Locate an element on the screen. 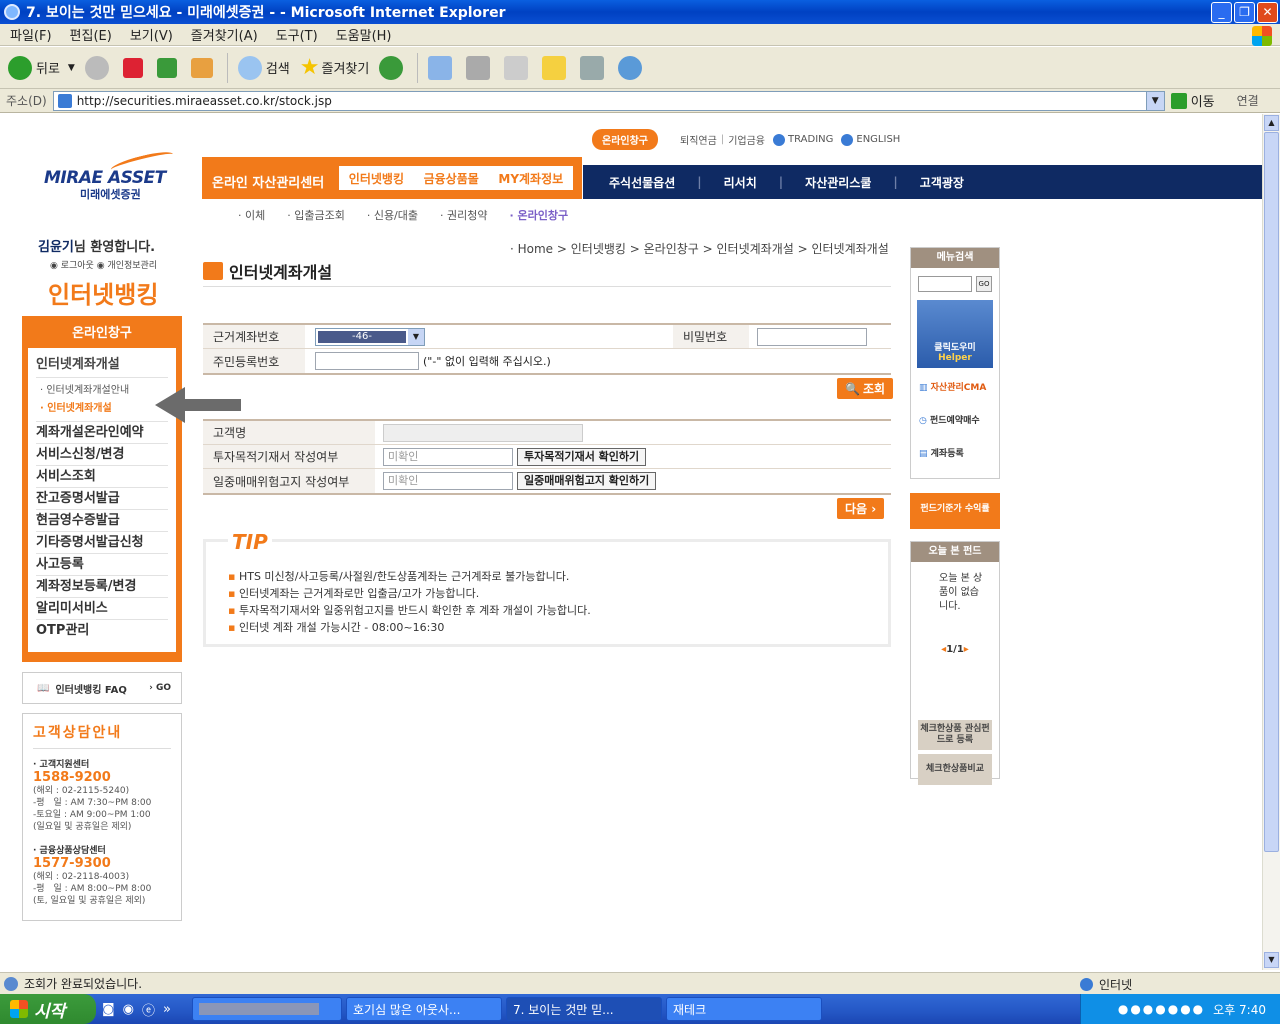  retire-link: 퇴직연금 is located at coordinates (698, 139).